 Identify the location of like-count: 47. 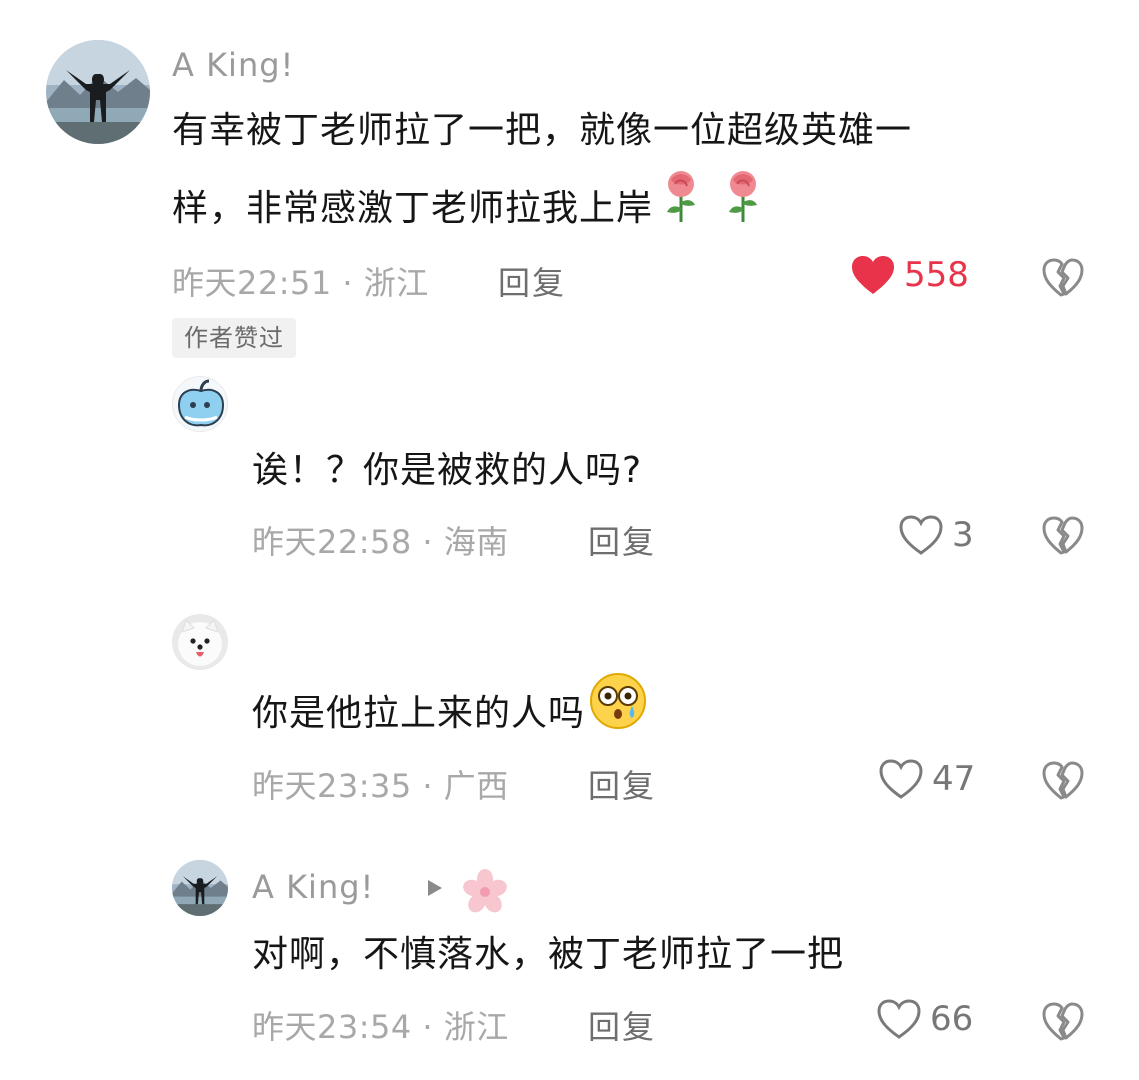
(954, 779).